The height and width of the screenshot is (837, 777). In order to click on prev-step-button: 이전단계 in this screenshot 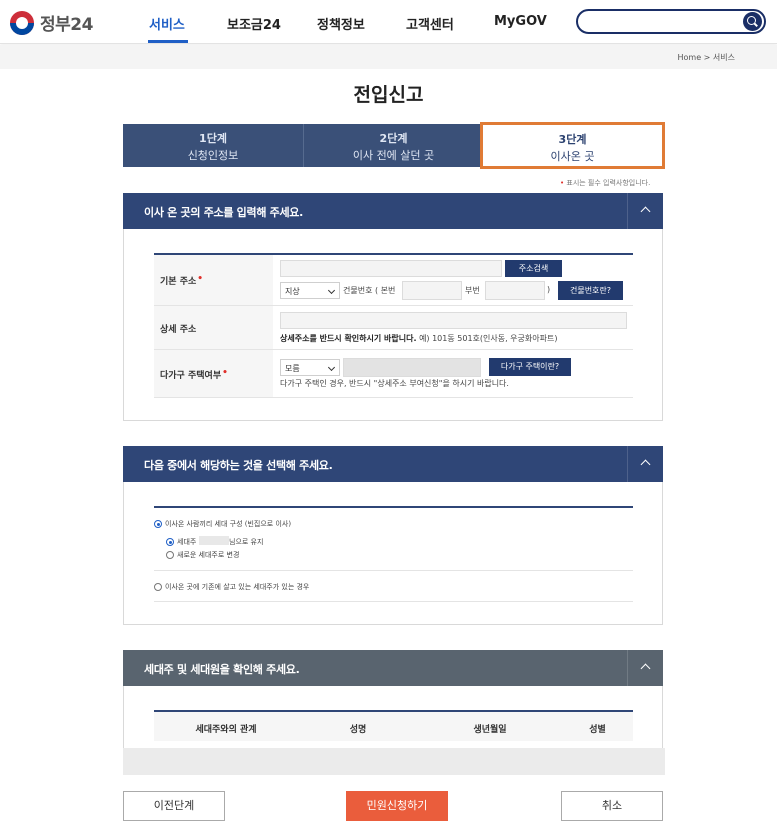, I will do `click(174, 806)`.